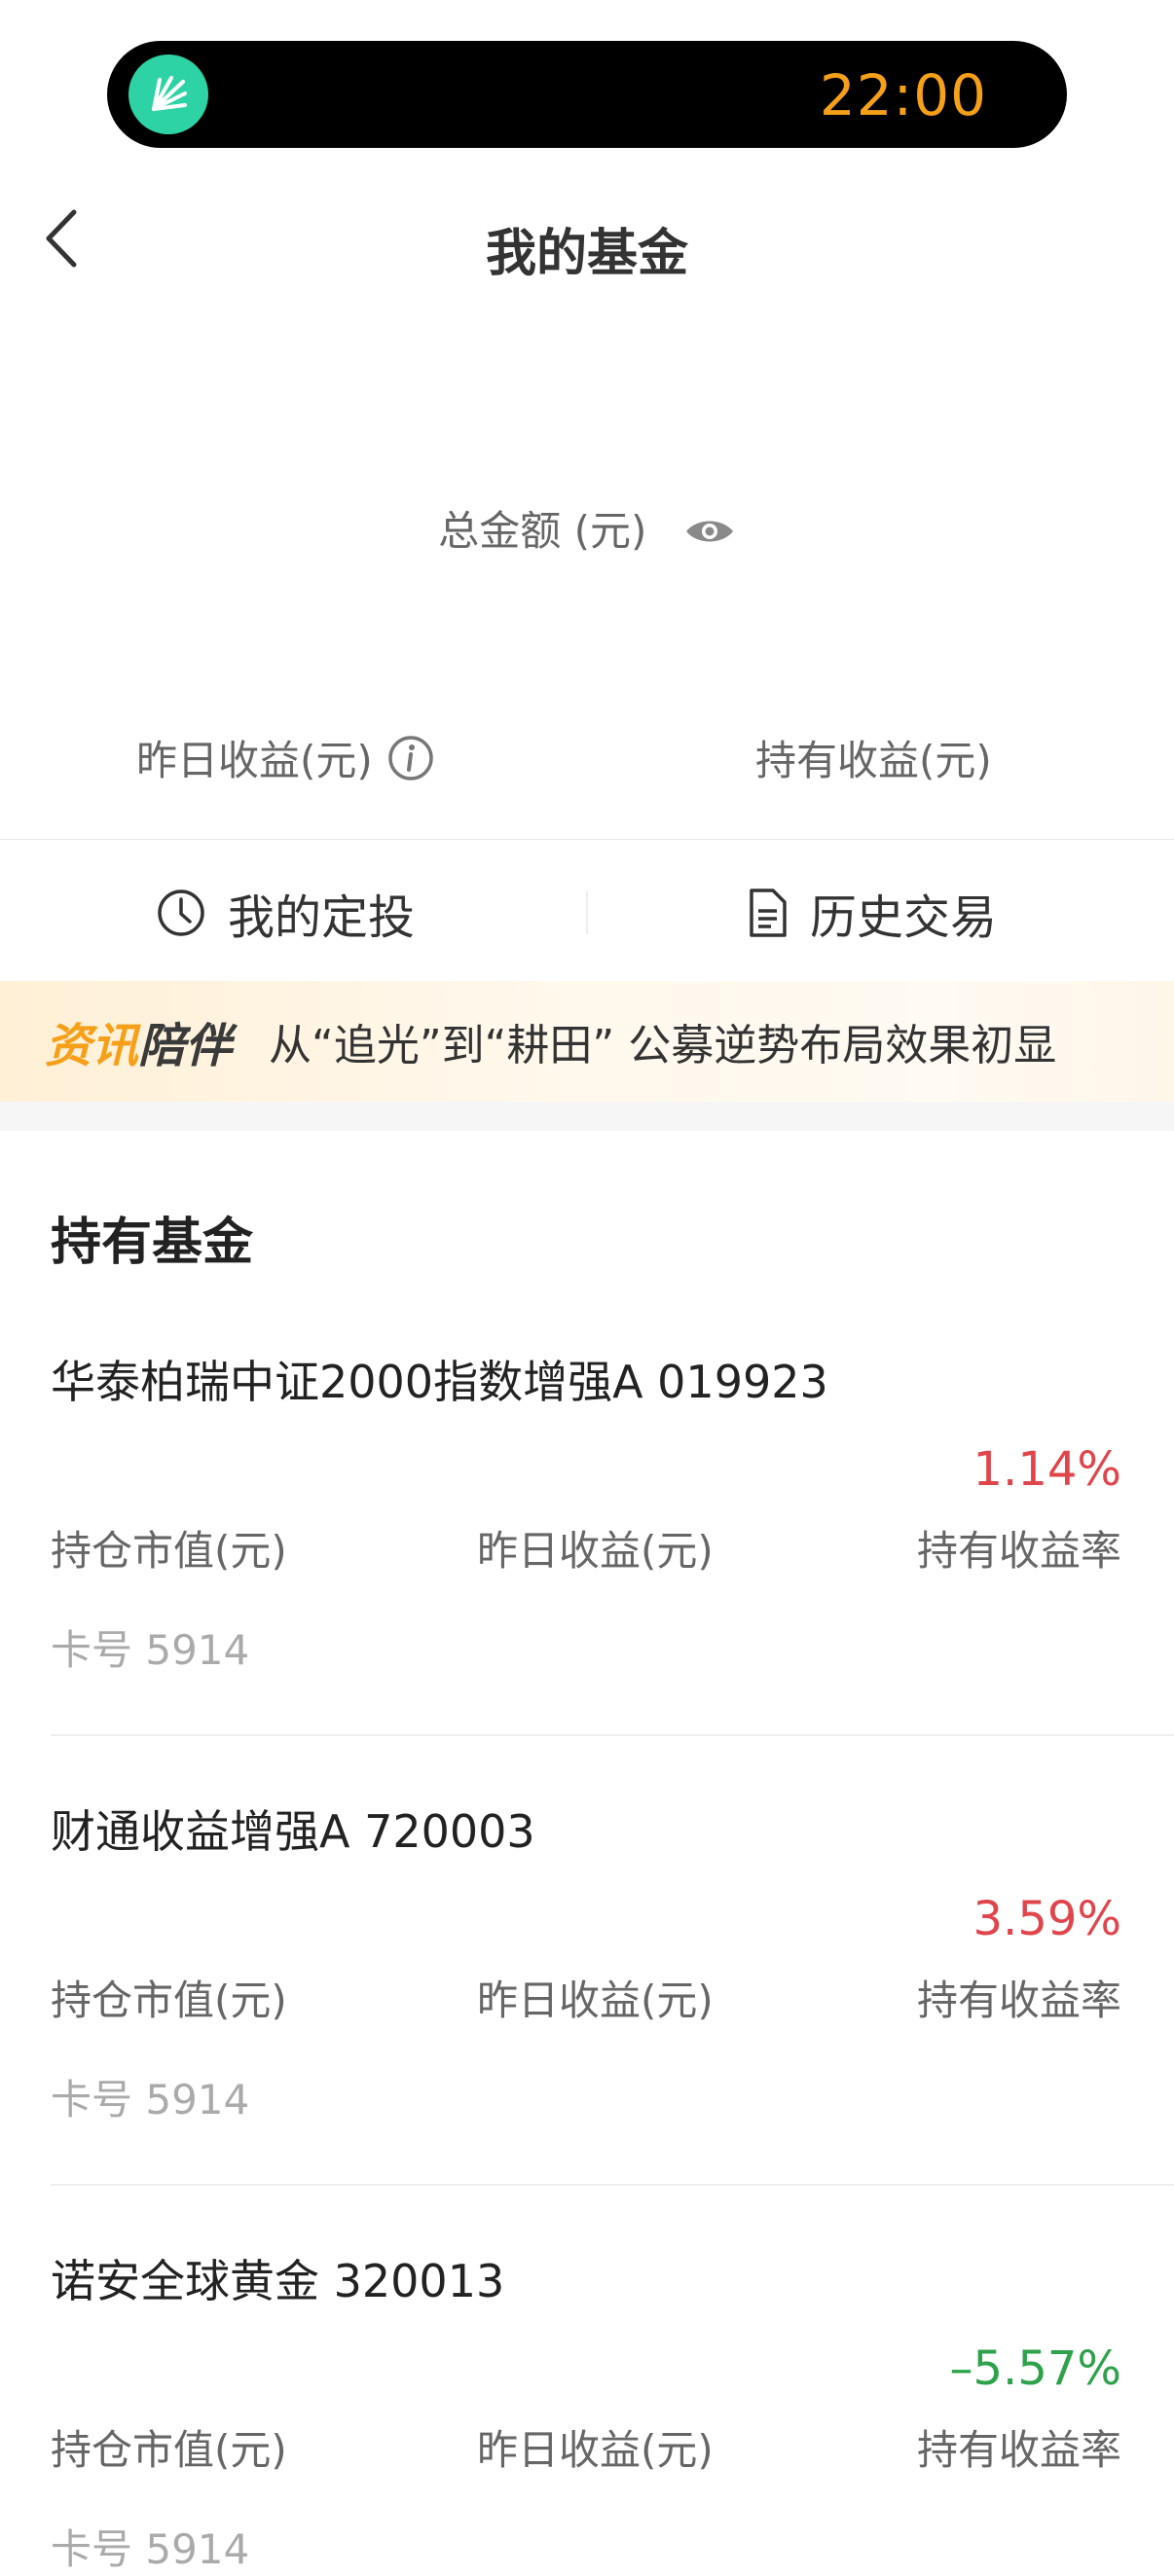 The height and width of the screenshot is (2576, 1174). Describe the element at coordinates (710, 534) in the screenshot. I see `eye-icon` at that location.